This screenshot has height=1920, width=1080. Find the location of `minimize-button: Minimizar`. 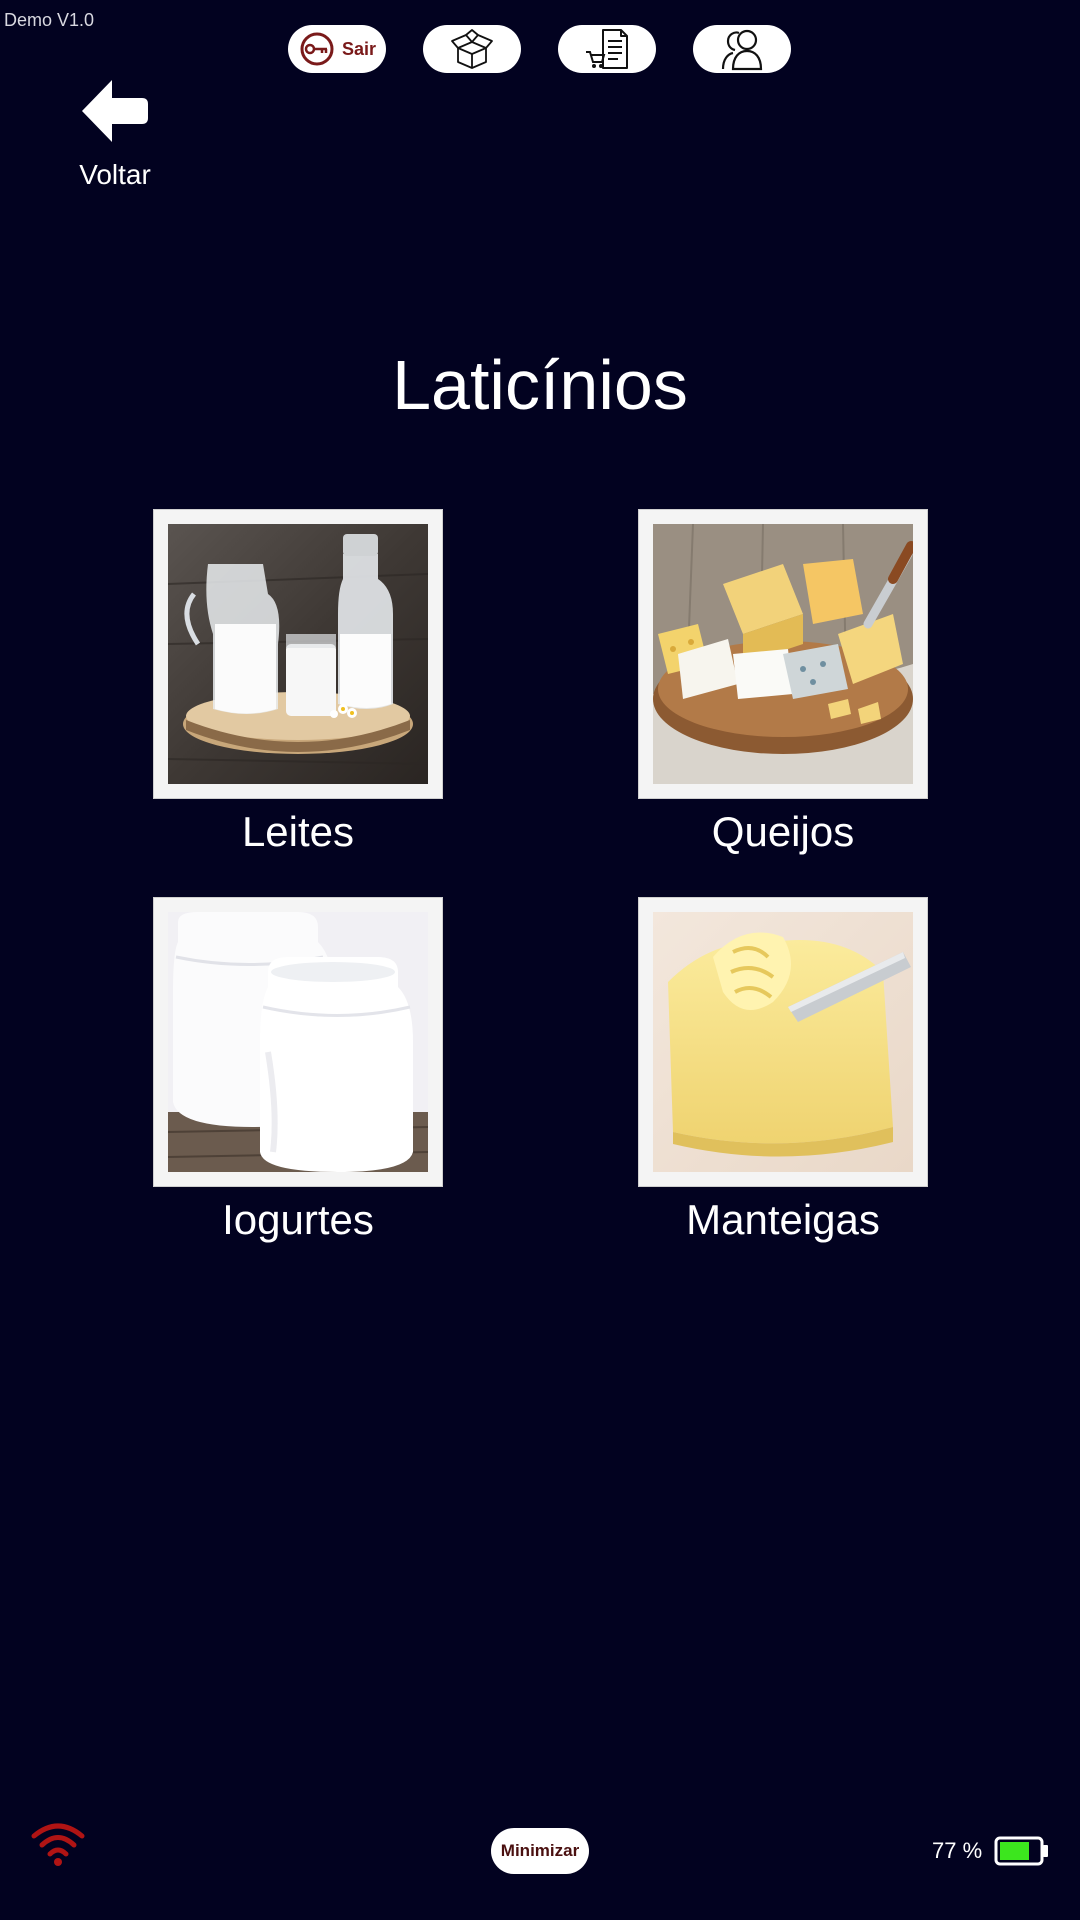

minimize-button: Minimizar is located at coordinates (540, 1851).